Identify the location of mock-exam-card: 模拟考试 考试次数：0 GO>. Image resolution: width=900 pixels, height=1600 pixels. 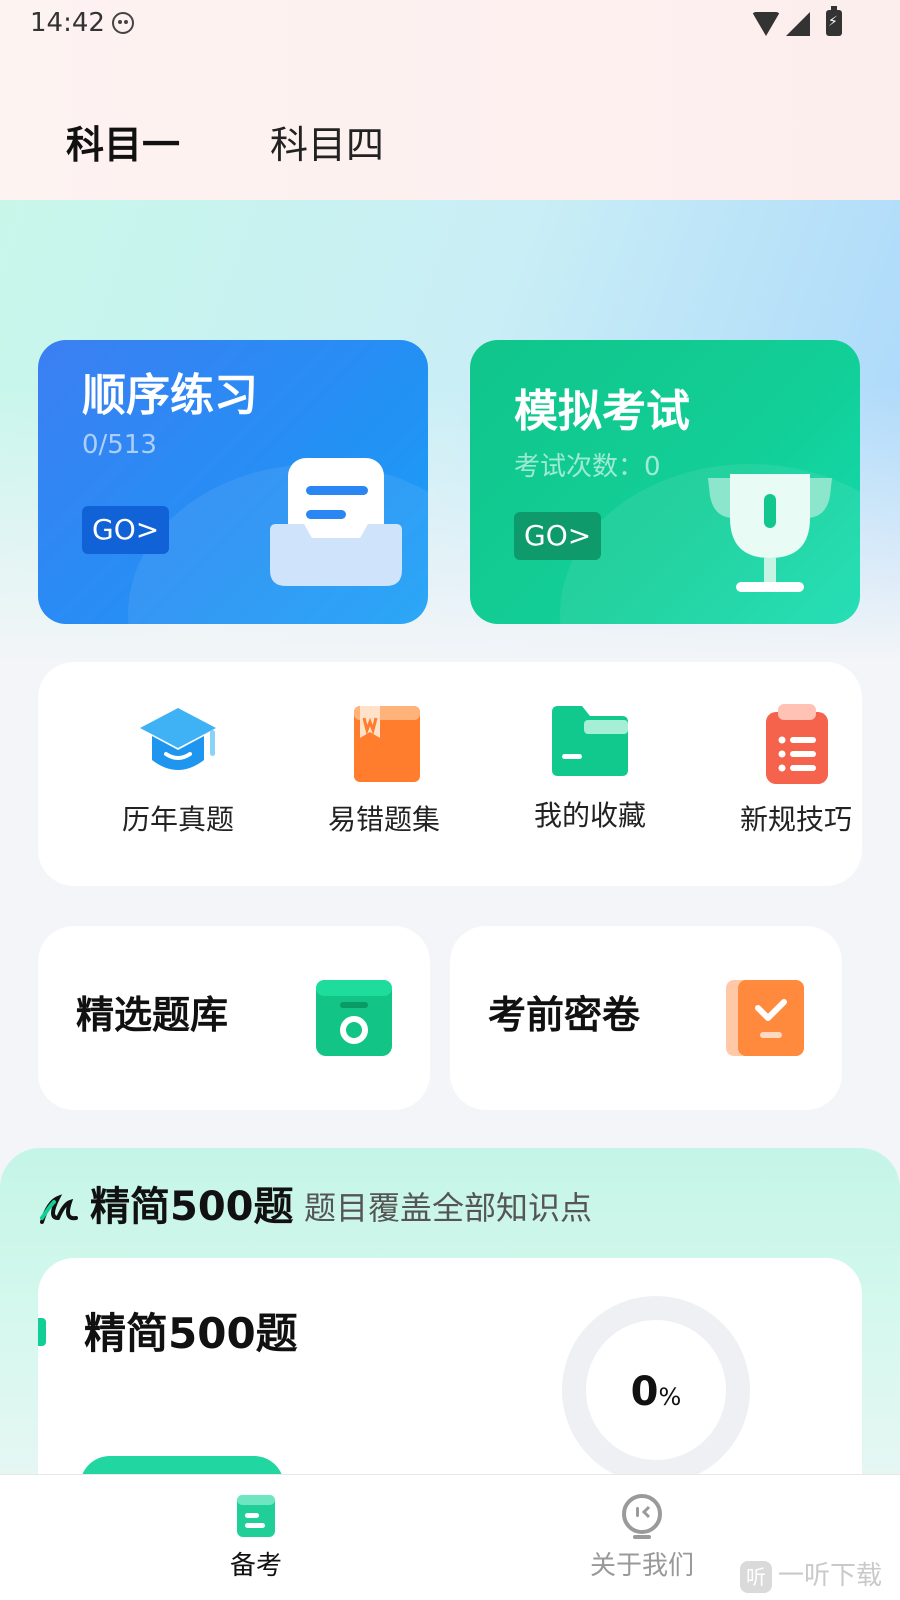
(665, 482).